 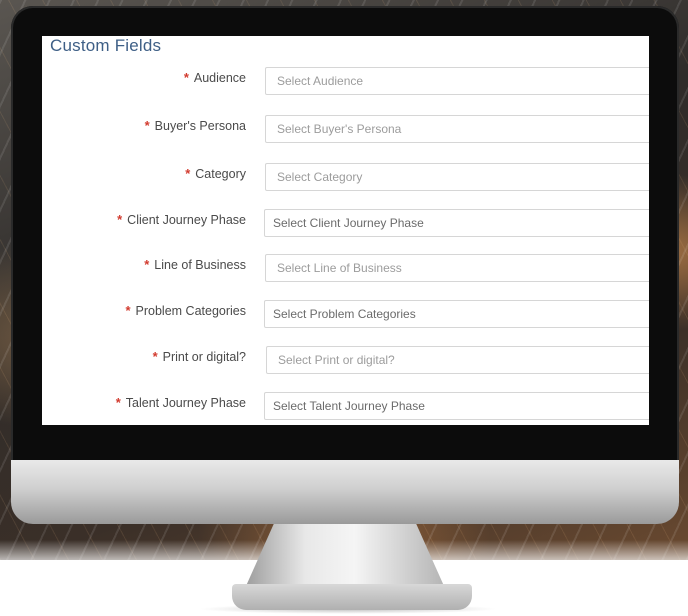 I want to click on print-or-digital-select: Select Print or digital?, so click(x=457, y=360).